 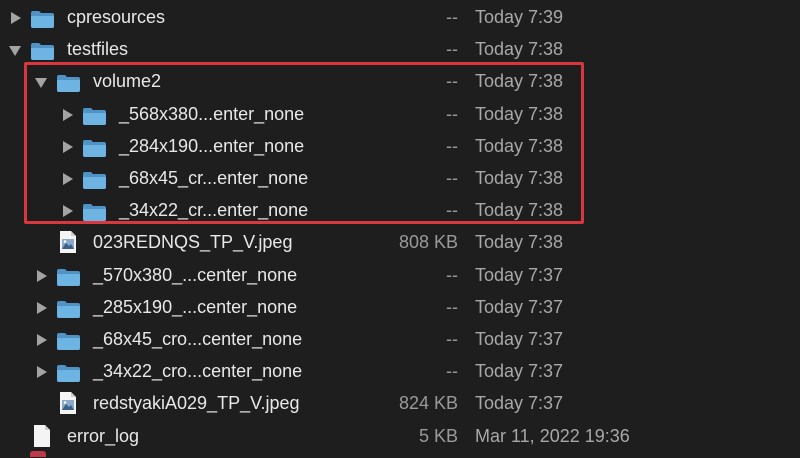 What do you see at coordinates (214, 178) in the screenshot?
I see `item-name: _68x45_cr...enter_none` at bounding box center [214, 178].